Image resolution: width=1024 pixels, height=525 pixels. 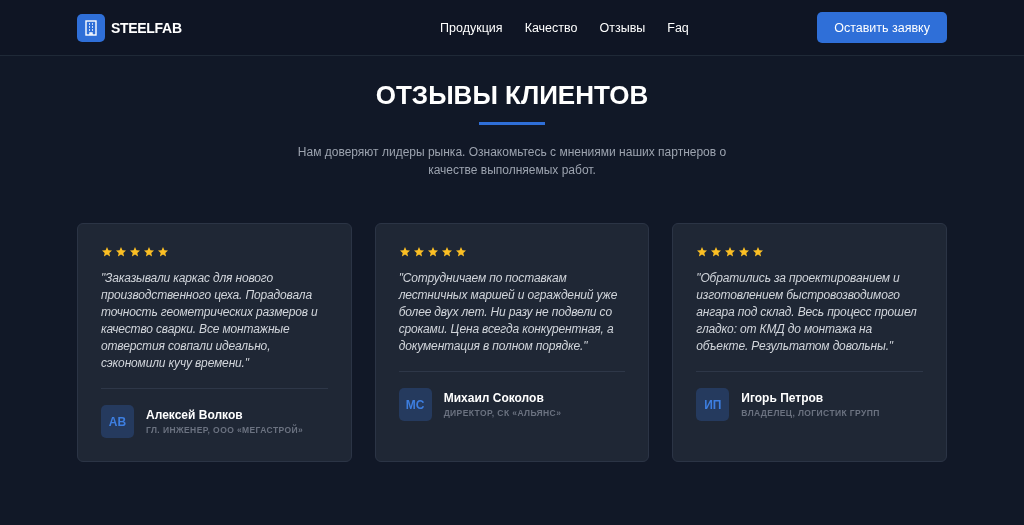 What do you see at coordinates (882, 27) in the screenshot?
I see `request-button: Оставить заявку` at bounding box center [882, 27].